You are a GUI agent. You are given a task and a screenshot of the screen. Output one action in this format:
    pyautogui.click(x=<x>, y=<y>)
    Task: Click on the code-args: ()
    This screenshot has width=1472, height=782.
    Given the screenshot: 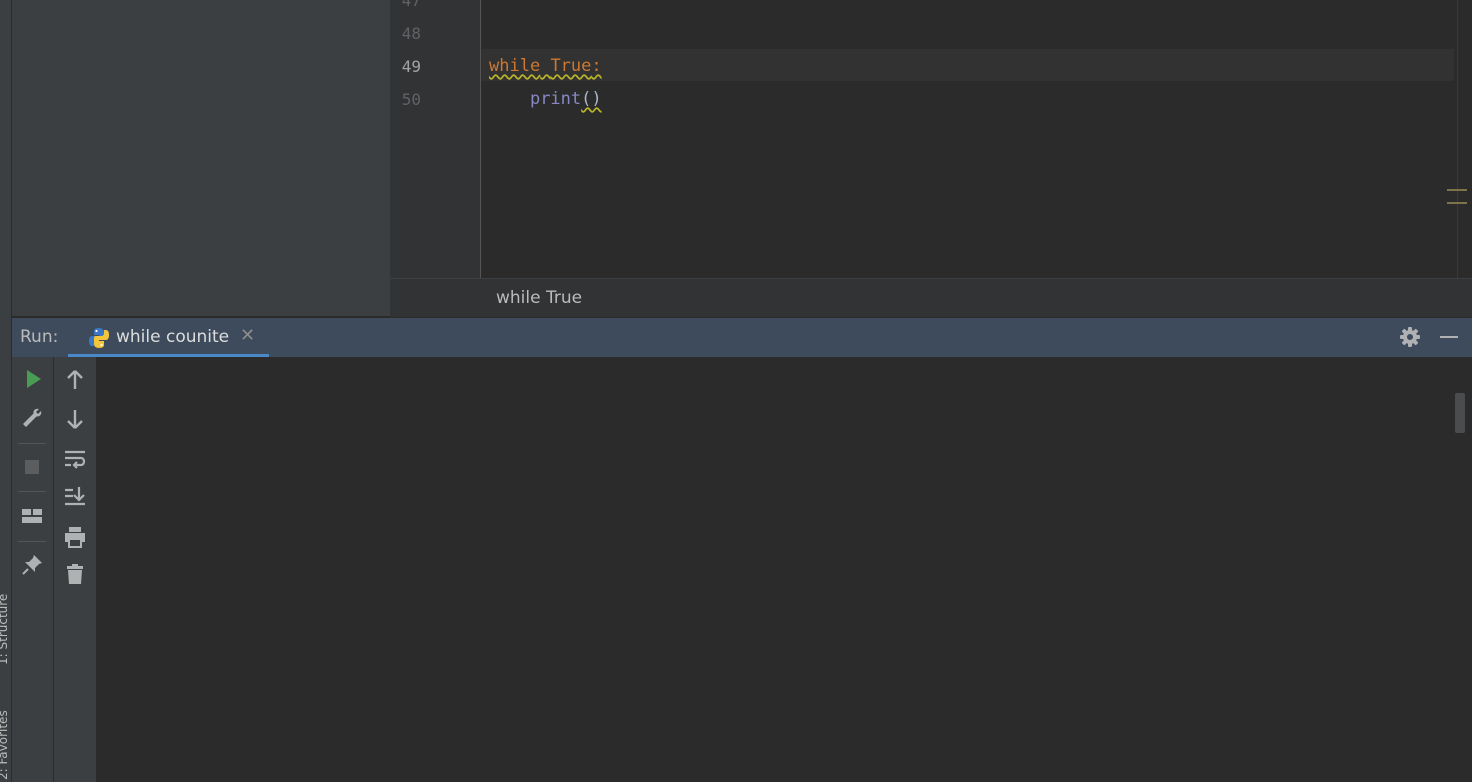 What is the action you would take?
    pyautogui.click(x=591, y=99)
    